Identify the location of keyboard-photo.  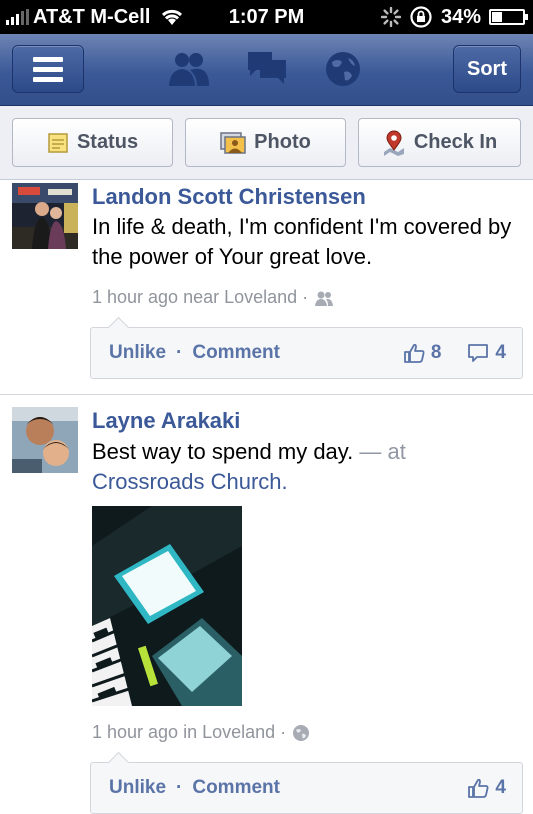
(167, 606).